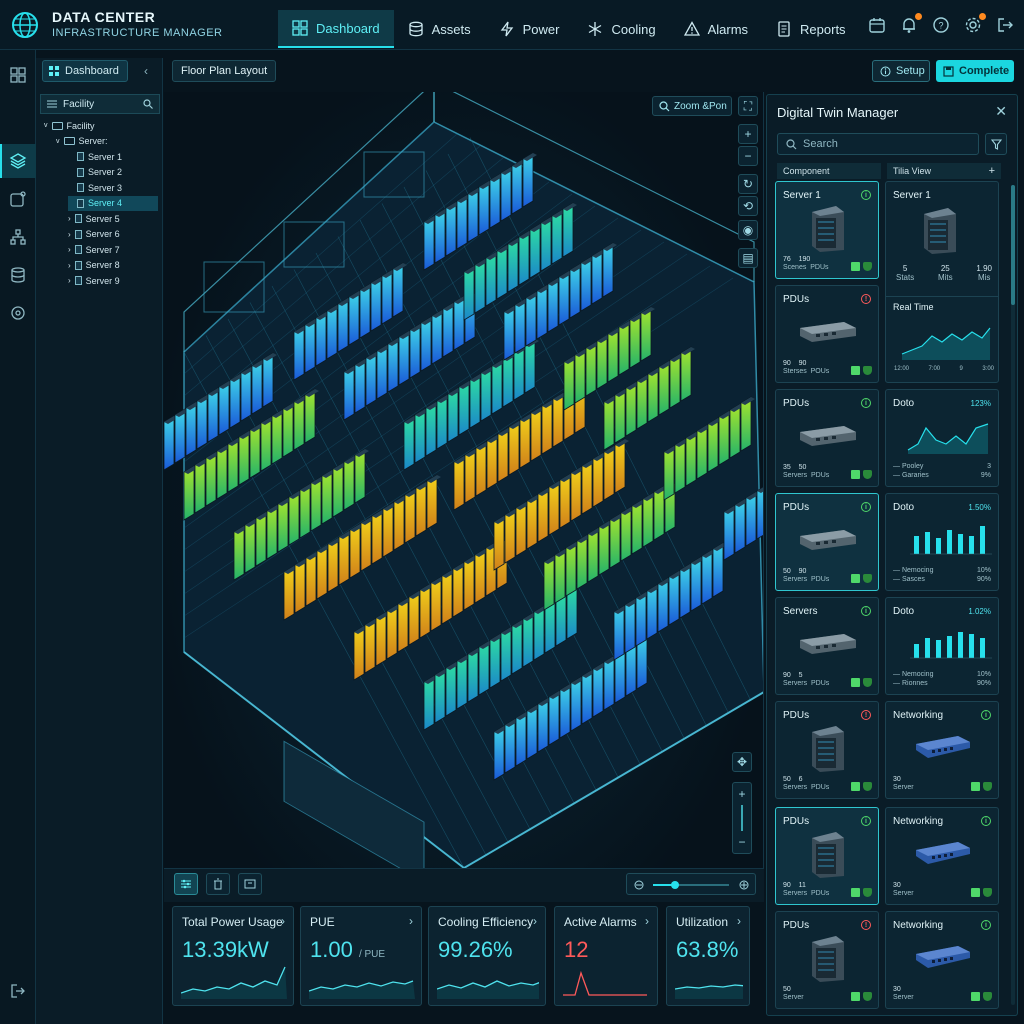 The width and height of the screenshot is (1024, 1024). What do you see at coordinates (487, 956) in the screenshot?
I see `kpi-card: Cooling Efficiency › 99.26%` at bounding box center [487, 956].